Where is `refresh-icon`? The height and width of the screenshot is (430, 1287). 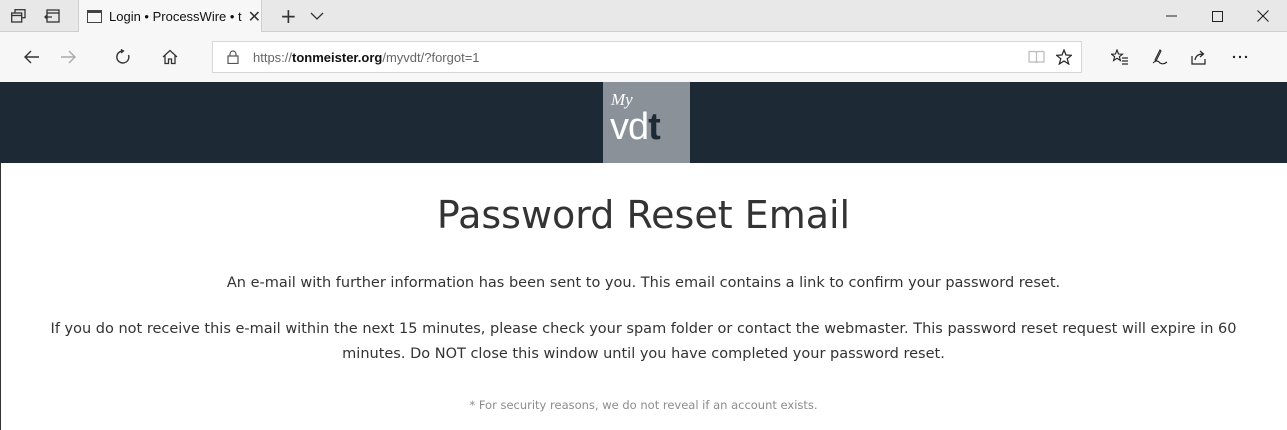 refresh-icon is located at coordinates (123, 57).